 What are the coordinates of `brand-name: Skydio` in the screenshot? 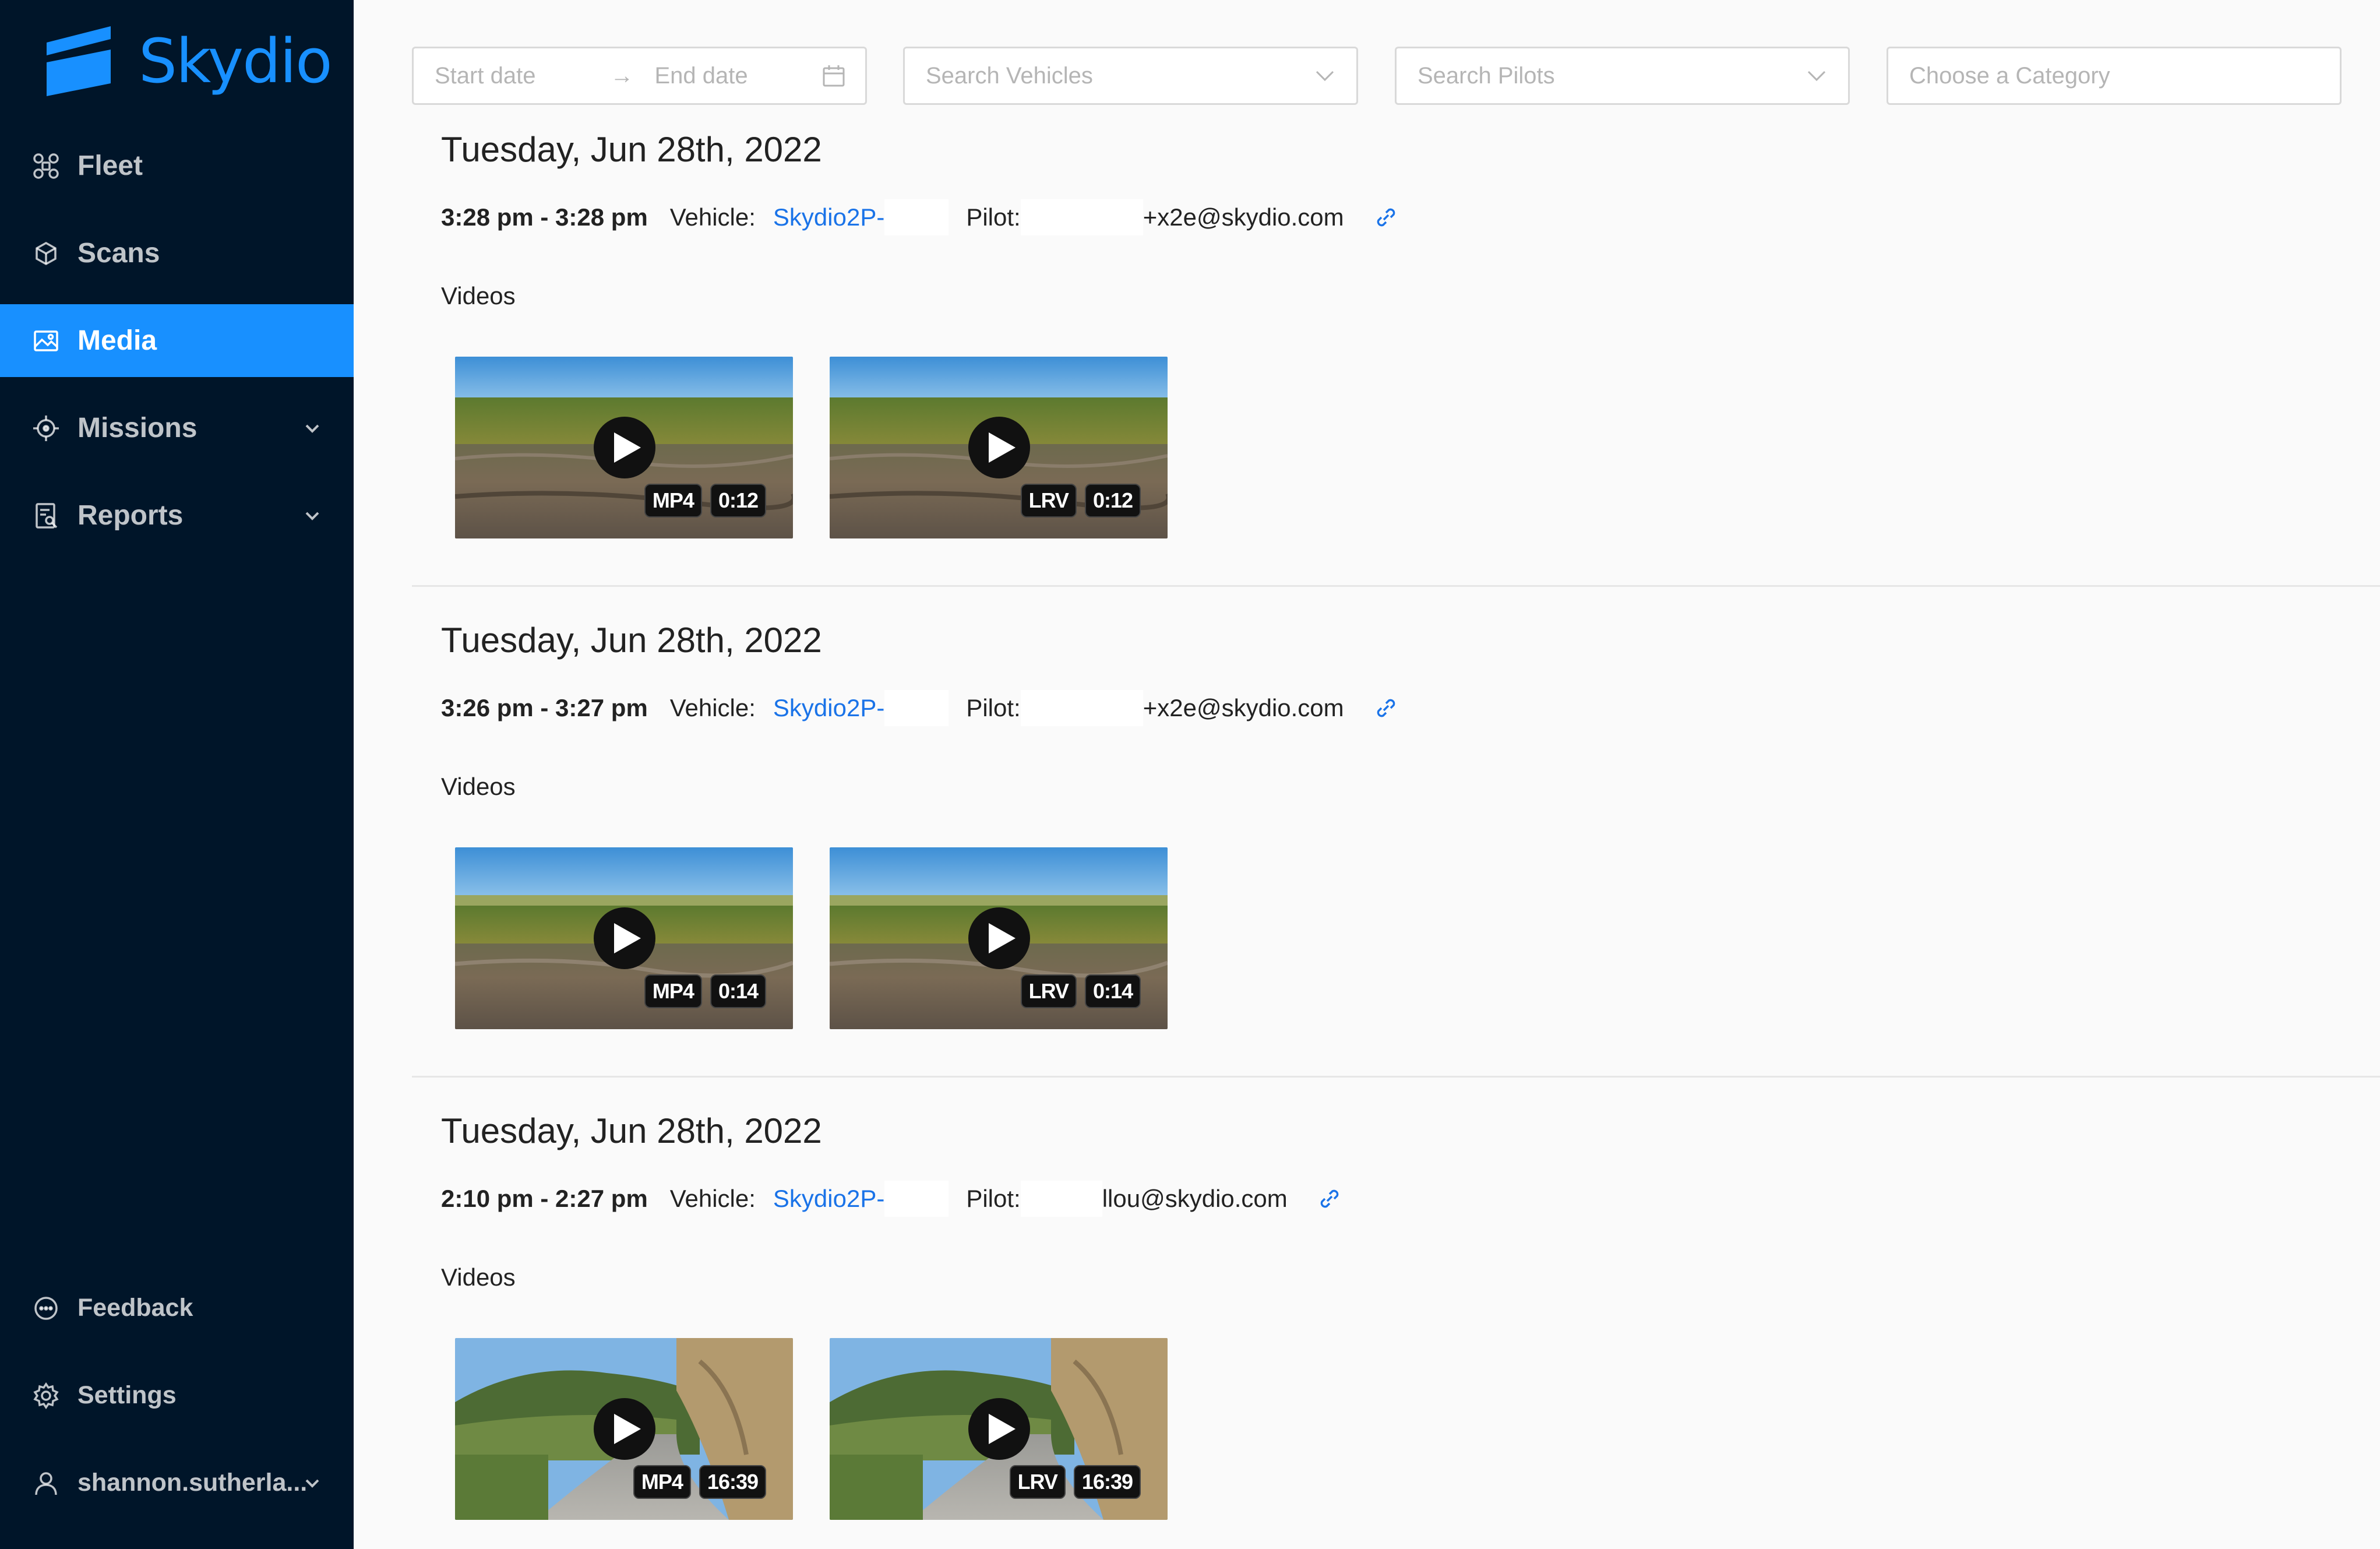 It's located at (236, 61).